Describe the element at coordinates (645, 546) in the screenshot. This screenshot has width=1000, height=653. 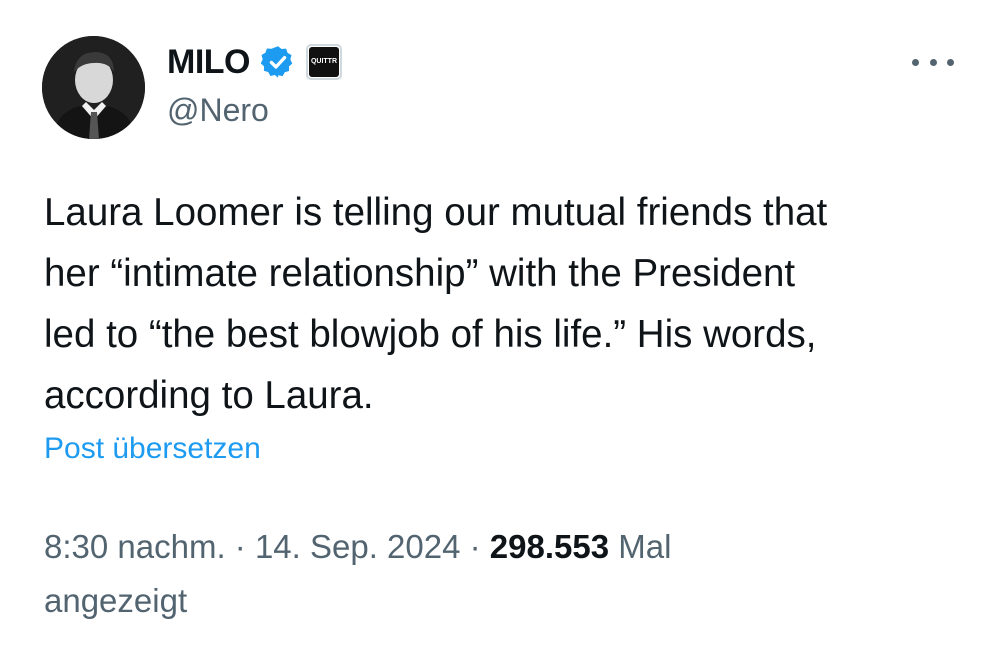
I see `views-label: Mal` at that location.